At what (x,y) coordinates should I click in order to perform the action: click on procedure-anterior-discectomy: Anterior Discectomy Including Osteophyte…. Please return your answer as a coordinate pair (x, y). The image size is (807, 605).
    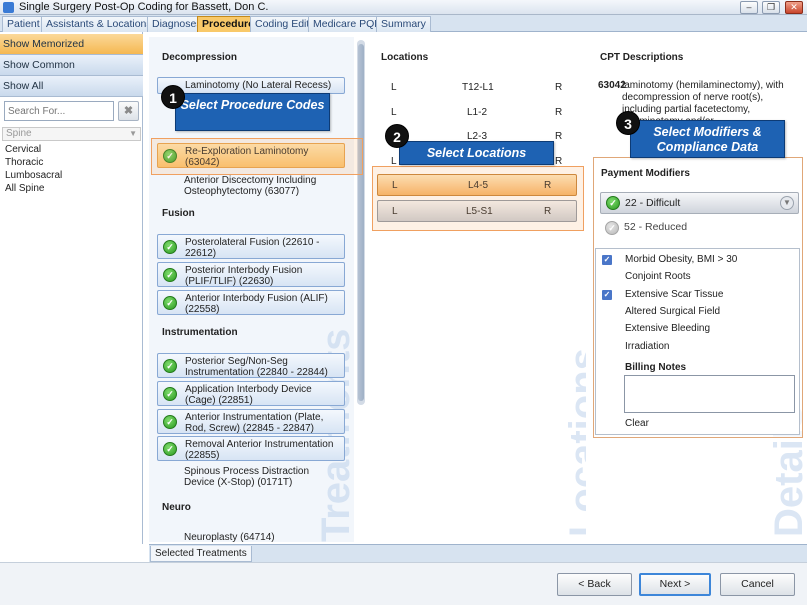
    Looking at the image, I should click on (251, 185).